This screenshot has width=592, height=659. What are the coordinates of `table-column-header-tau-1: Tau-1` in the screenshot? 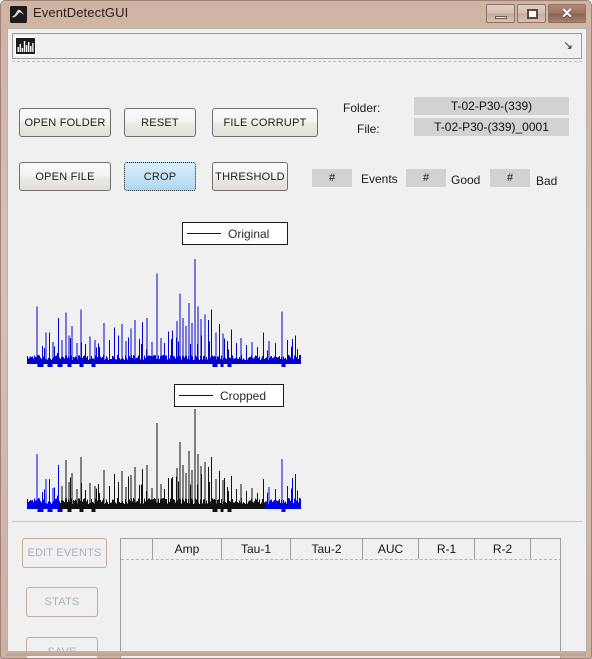 It's located at (256, 549).